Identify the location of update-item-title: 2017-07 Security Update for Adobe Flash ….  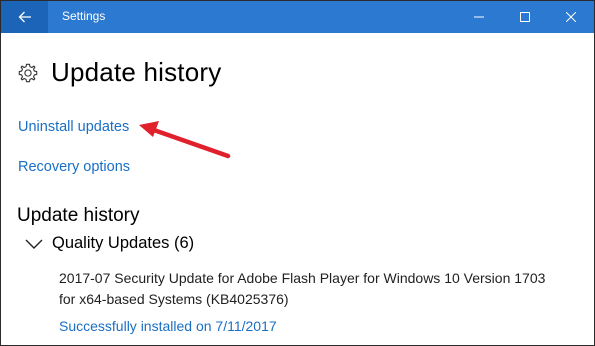
(309, 289).